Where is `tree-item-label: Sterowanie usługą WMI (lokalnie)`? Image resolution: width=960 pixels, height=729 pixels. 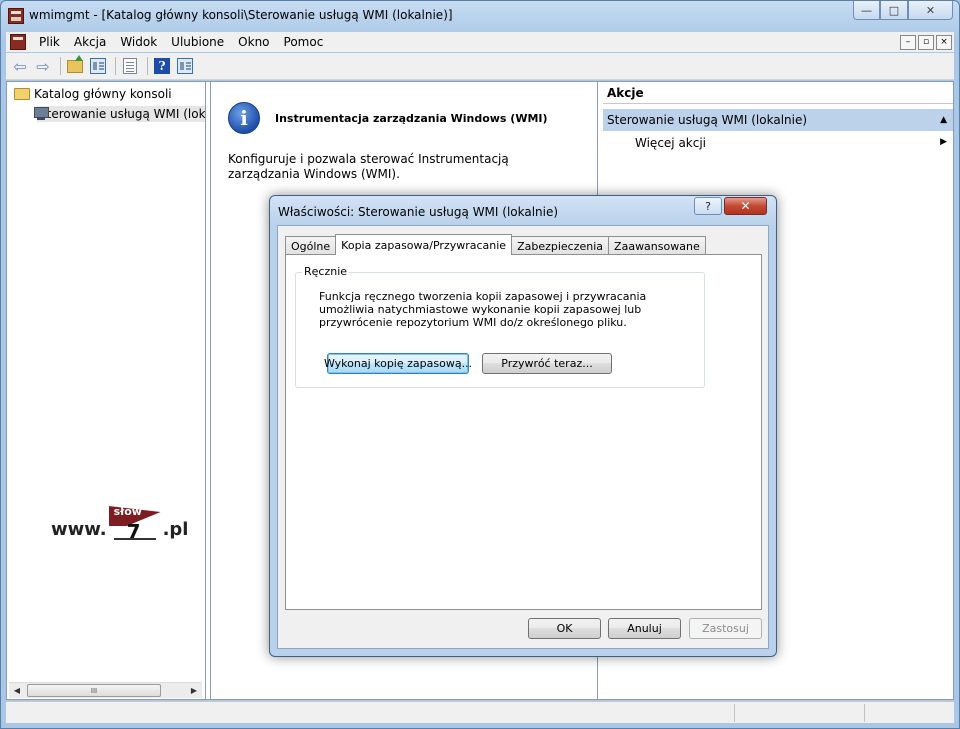
tree-item-label: Sterowanie usługą WMI (lokalnie) is located at coordinates (121, 114).